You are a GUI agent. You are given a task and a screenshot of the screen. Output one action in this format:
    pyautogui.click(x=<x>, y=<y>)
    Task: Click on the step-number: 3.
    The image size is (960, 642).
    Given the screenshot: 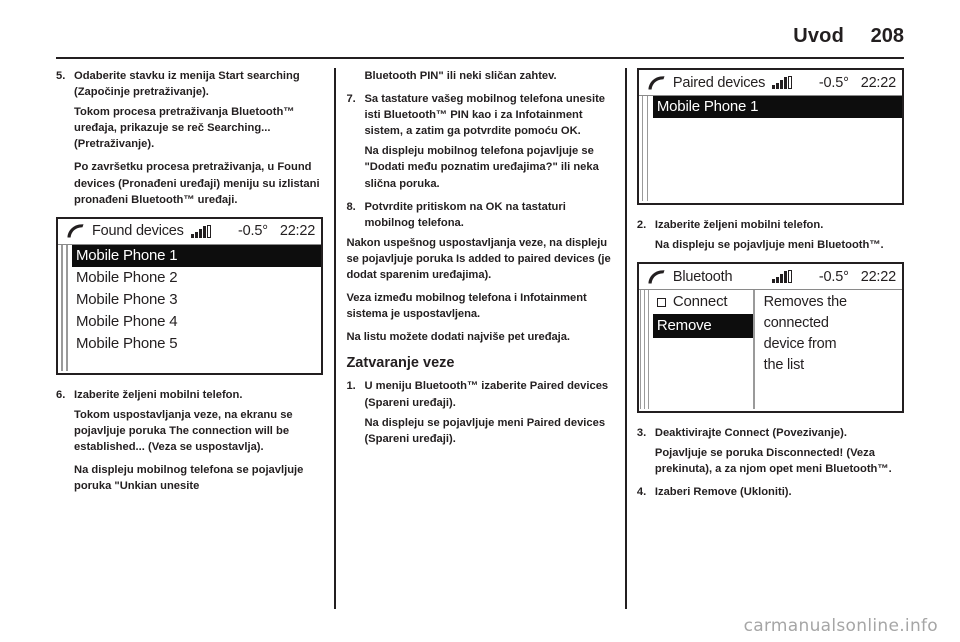 What is the action you would take?
    pyautogui.click(x=641, y=433)
    